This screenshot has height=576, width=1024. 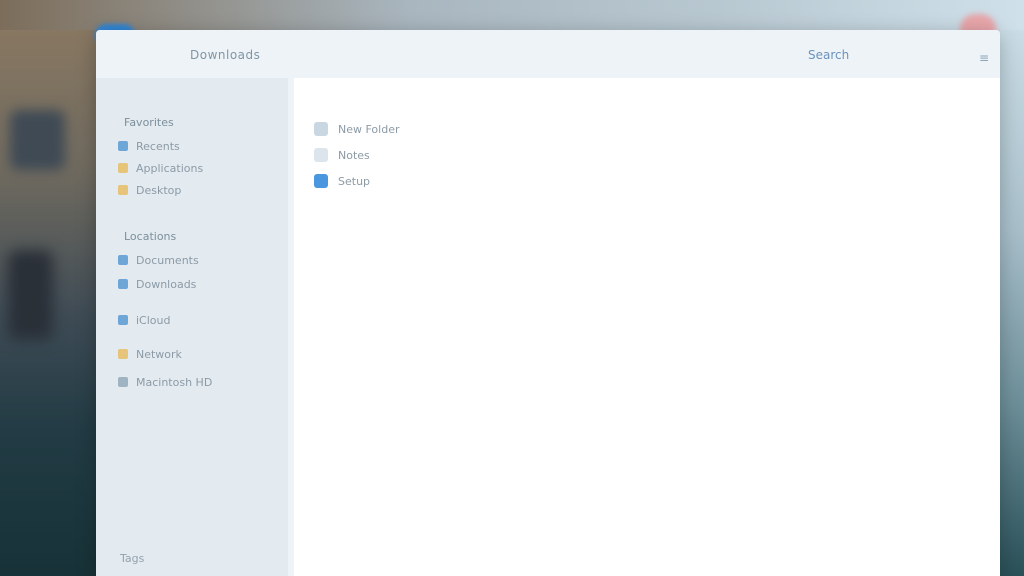 I want to click on menu-icon: ≡, so click(x=984, y=58).